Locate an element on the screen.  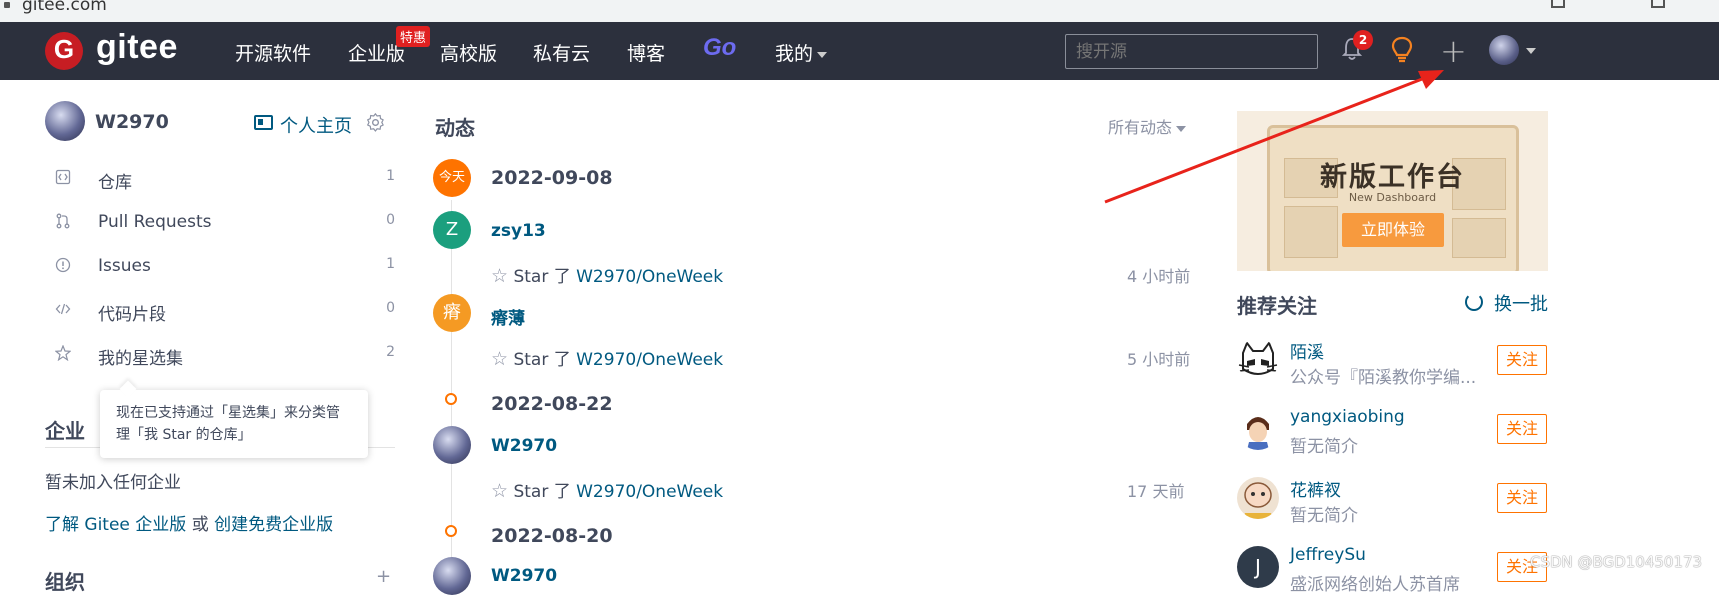
learn-enterprise-link: 了解 Gitee 企业版 is located at coordinates (115, 525).